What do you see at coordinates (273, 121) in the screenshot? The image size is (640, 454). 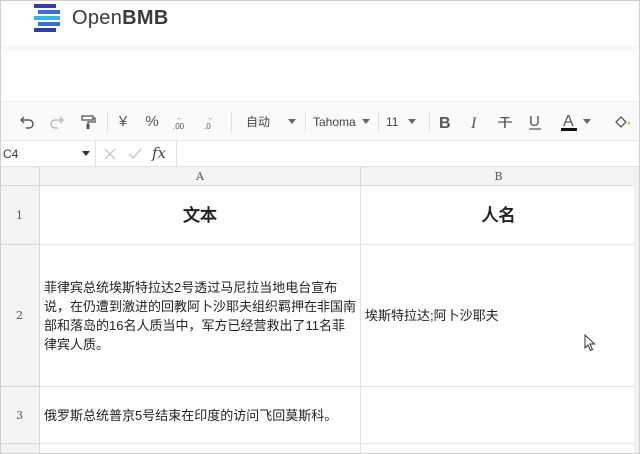 I see `number-format-select: 自动` at bounding box center [273, 121].